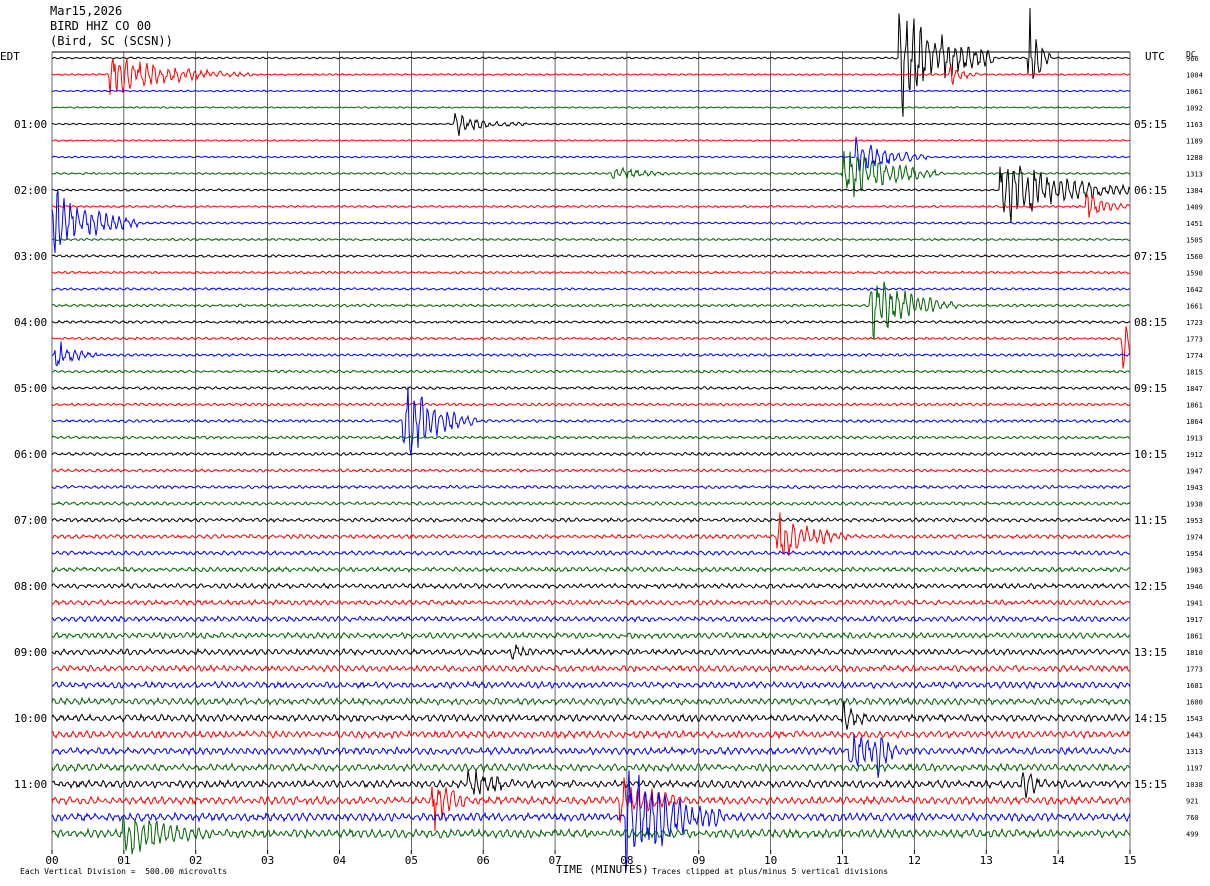 The height and width of the screenshot is (886, 1210). What do you see at coordinates (1192, 802) in the screenshot?
I see `dc-offset-label: 921` at bounding box center [1192, 802].